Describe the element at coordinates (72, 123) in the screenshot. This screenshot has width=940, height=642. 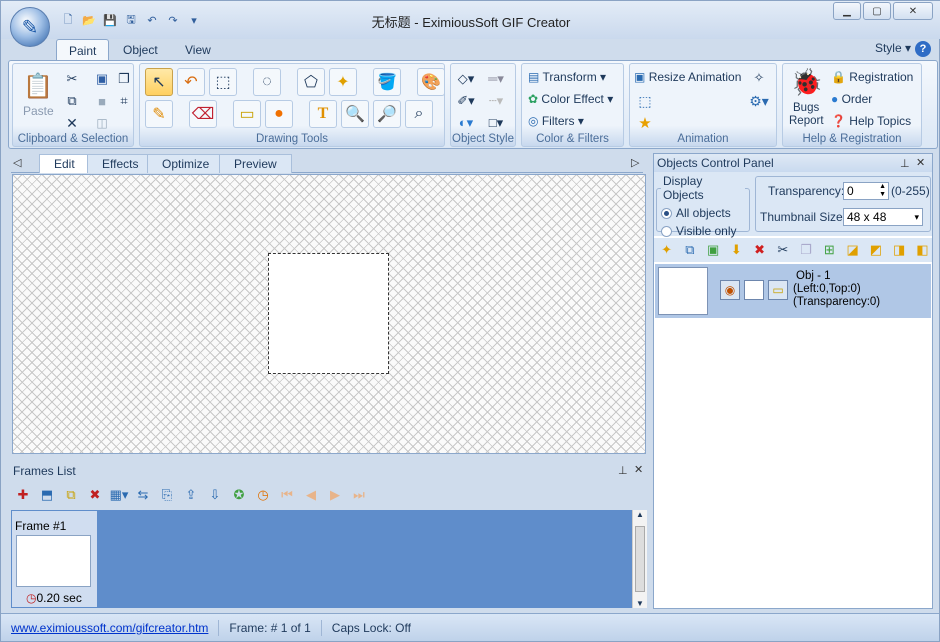
I see `delete-icon: ✕` at that location.